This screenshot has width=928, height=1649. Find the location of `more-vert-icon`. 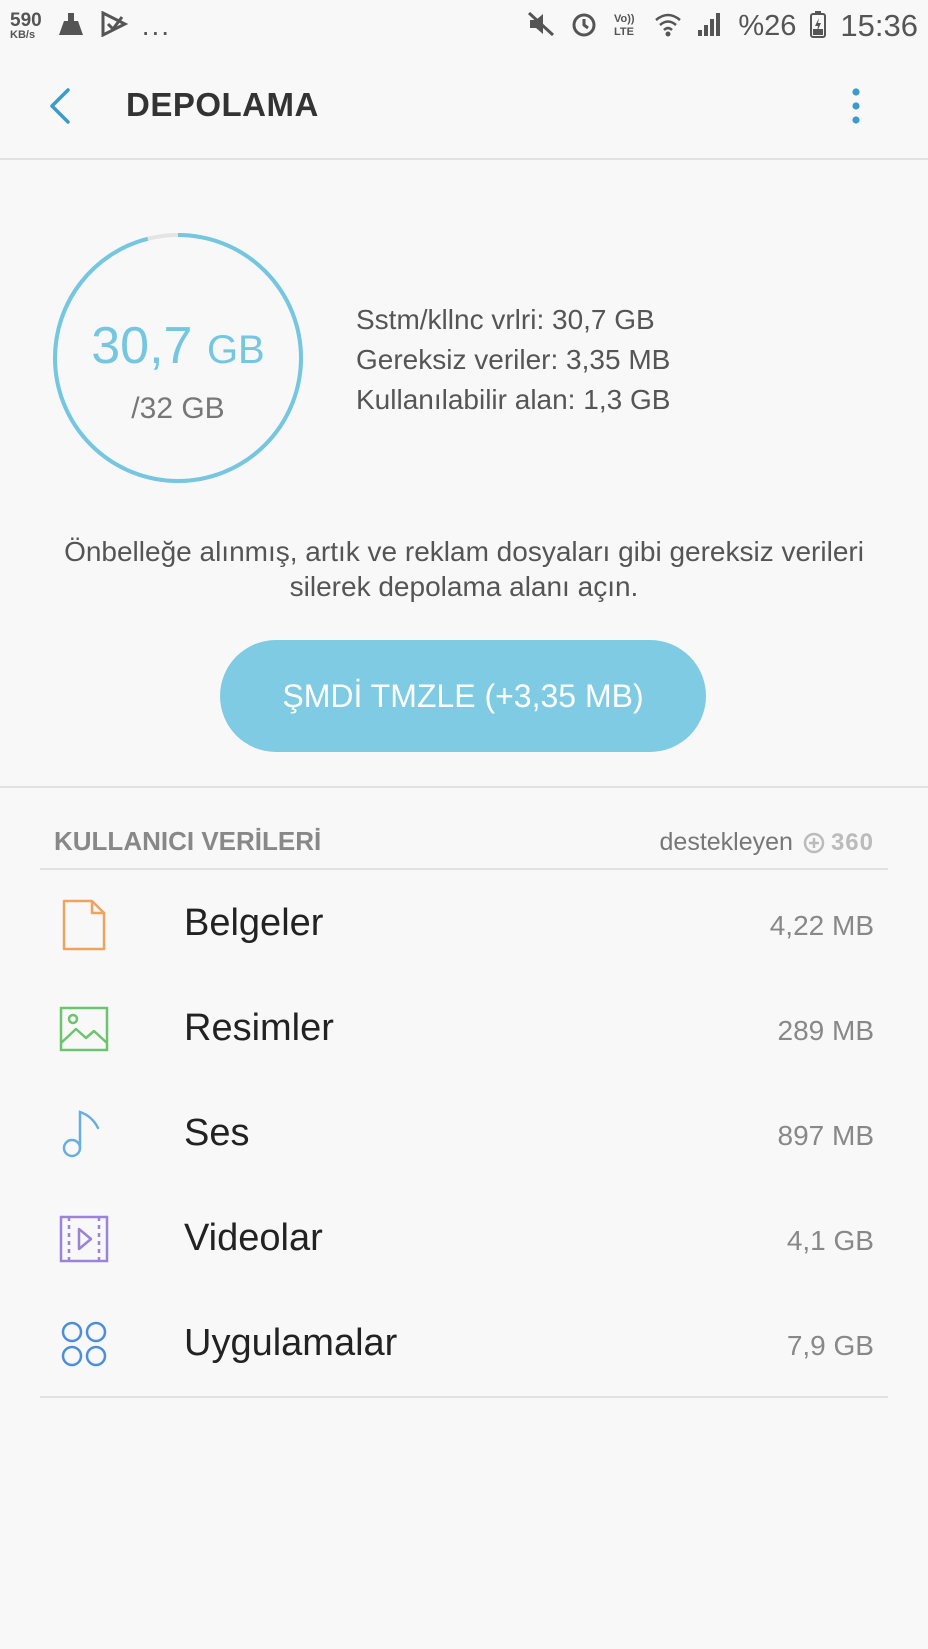

more-vert-icon is located at coordinates (856, 106).